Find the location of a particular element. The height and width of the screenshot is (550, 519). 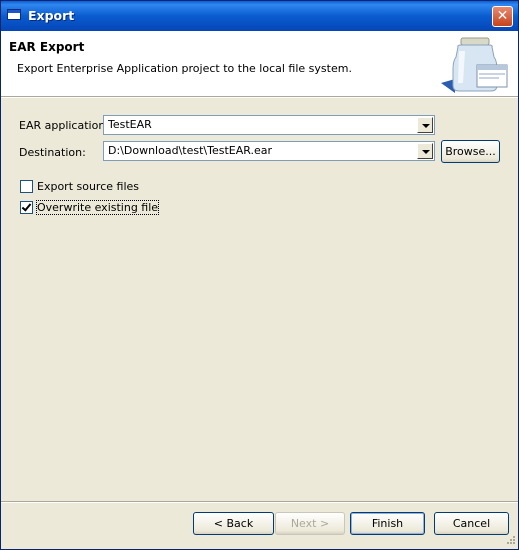

destination-label: Destination: is located at coordinates (52, 152).